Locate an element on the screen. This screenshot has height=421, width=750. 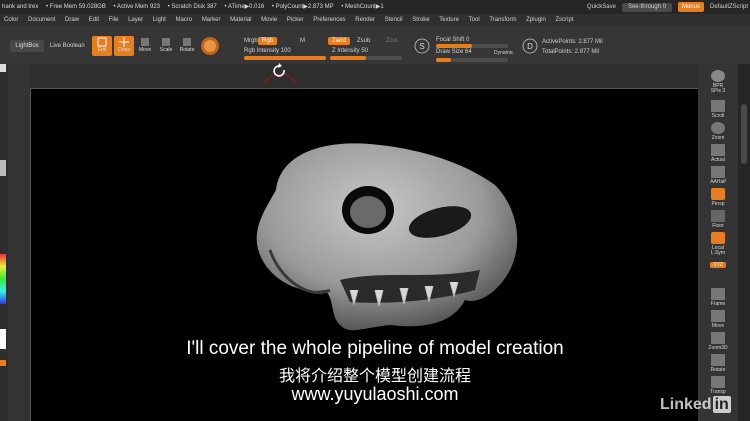
rotate-button: Rotate is located at coordinates (187, 46).